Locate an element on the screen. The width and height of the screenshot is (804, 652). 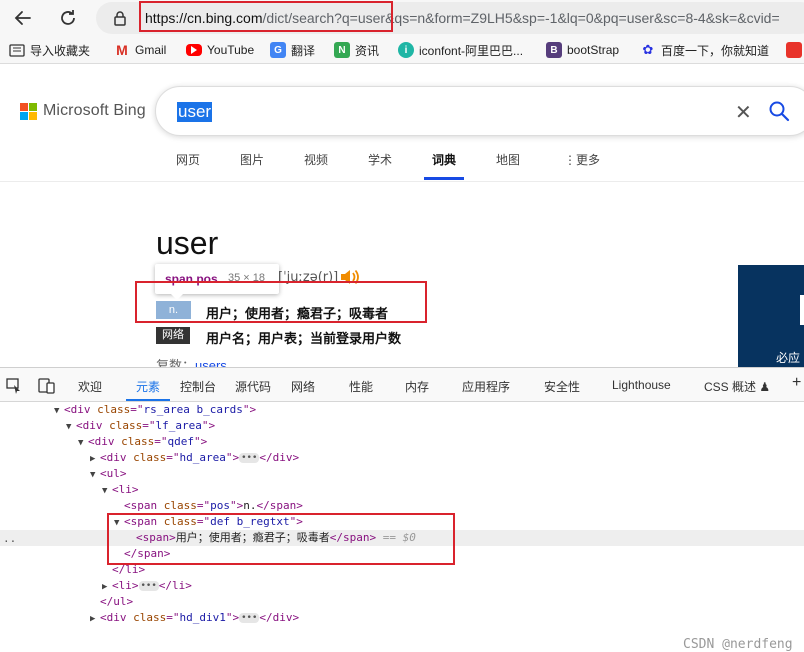
back-button is located at coordinates (23, 18).